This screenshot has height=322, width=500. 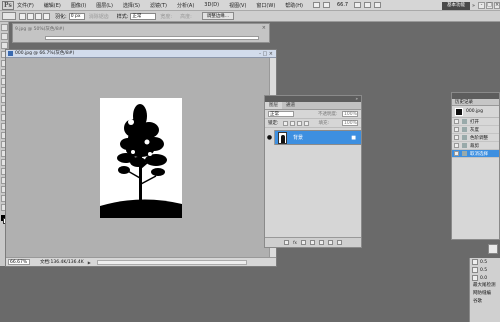 What do you see at coordinates (285, 123) in the screenshot?
I see `lock-pixels-icon` at bounding box center [285, 123].